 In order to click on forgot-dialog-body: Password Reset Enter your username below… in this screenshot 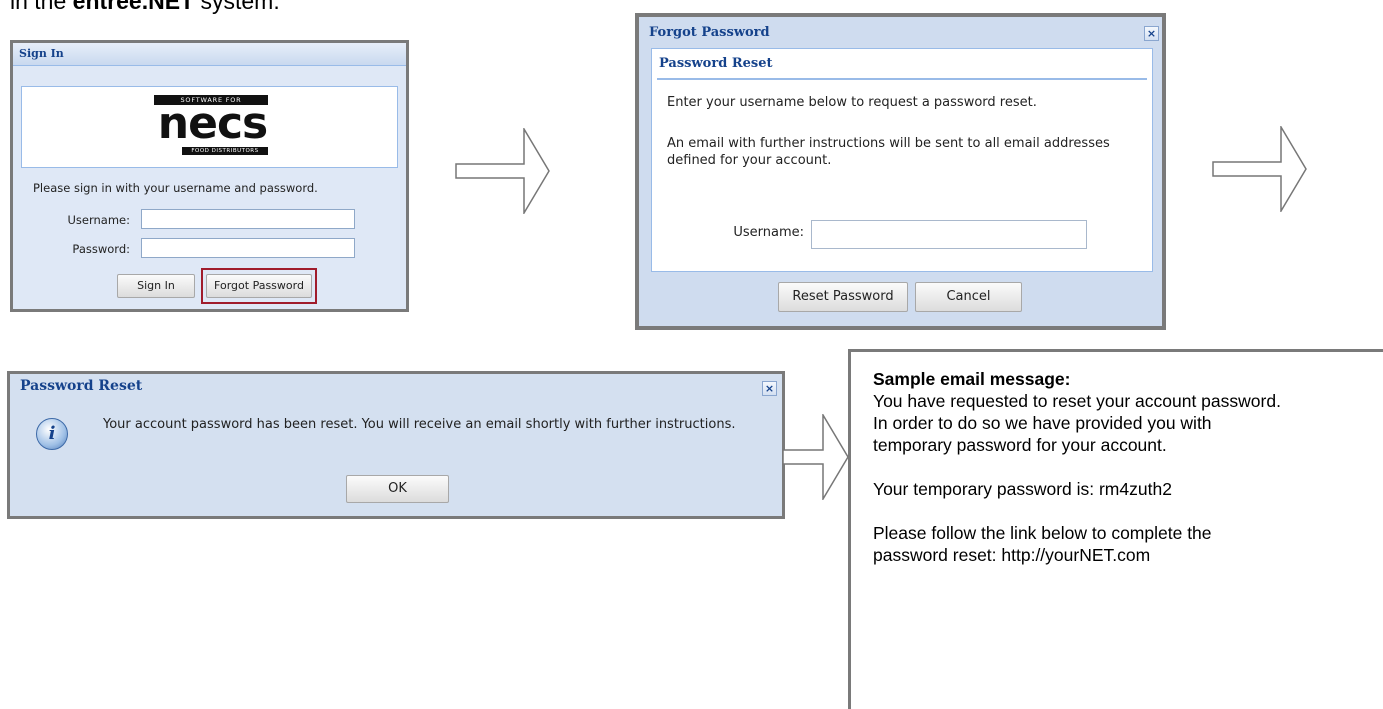, I will do `click(902, 160)`.